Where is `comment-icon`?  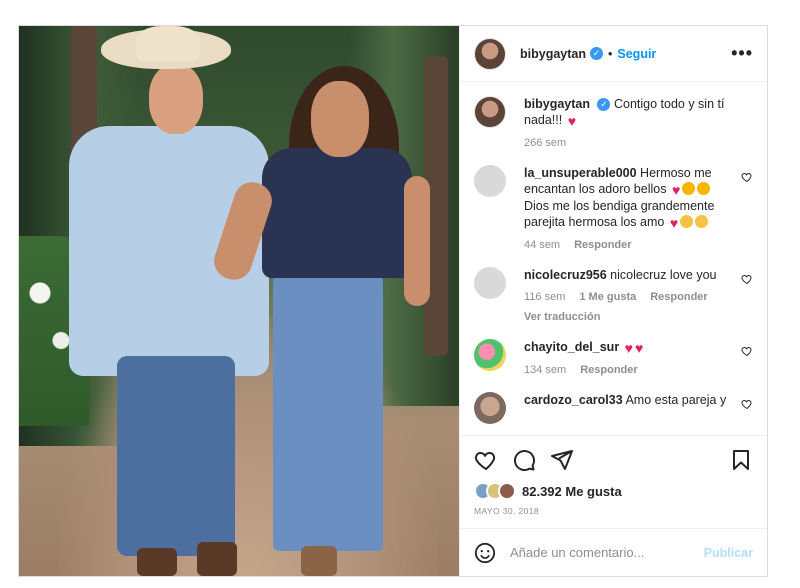
comment-icon is located at coordinates (524, 460).